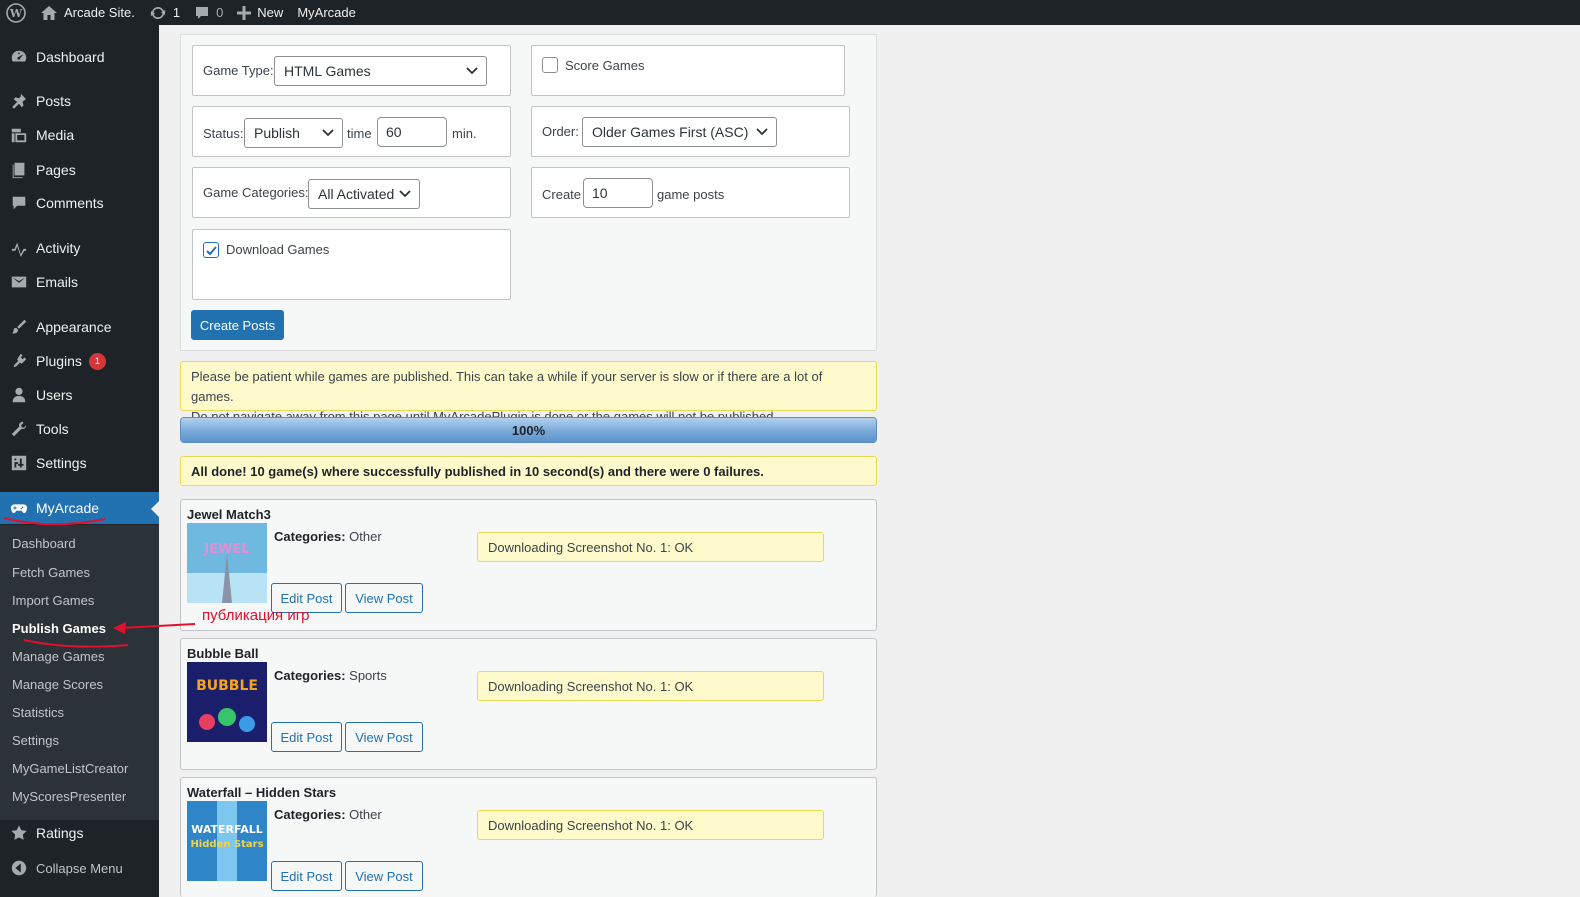  What do you see at coordinates (58, 656) in the screenshot?
I see `submenu-item-manage-games: Manage Games` at bounding box center [58, 656].